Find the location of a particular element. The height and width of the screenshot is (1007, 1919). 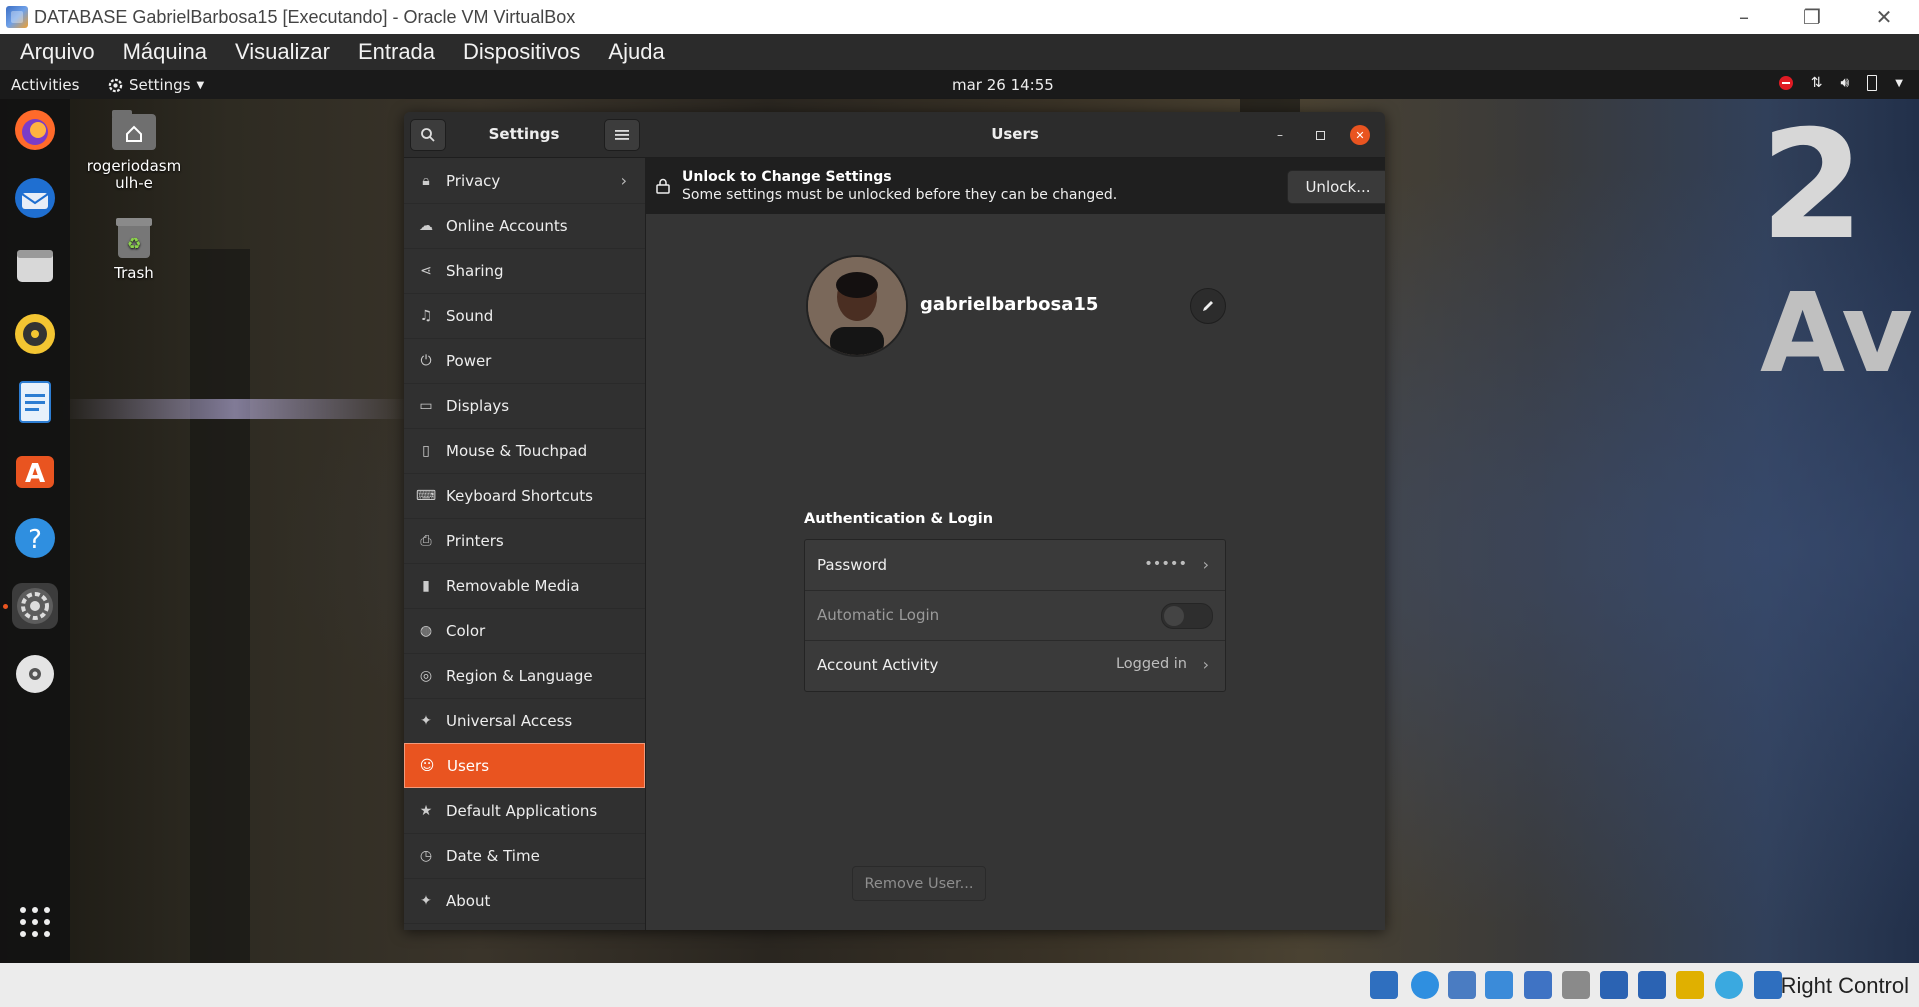

media-icon: ▮ is located at coordinates (426, 585).